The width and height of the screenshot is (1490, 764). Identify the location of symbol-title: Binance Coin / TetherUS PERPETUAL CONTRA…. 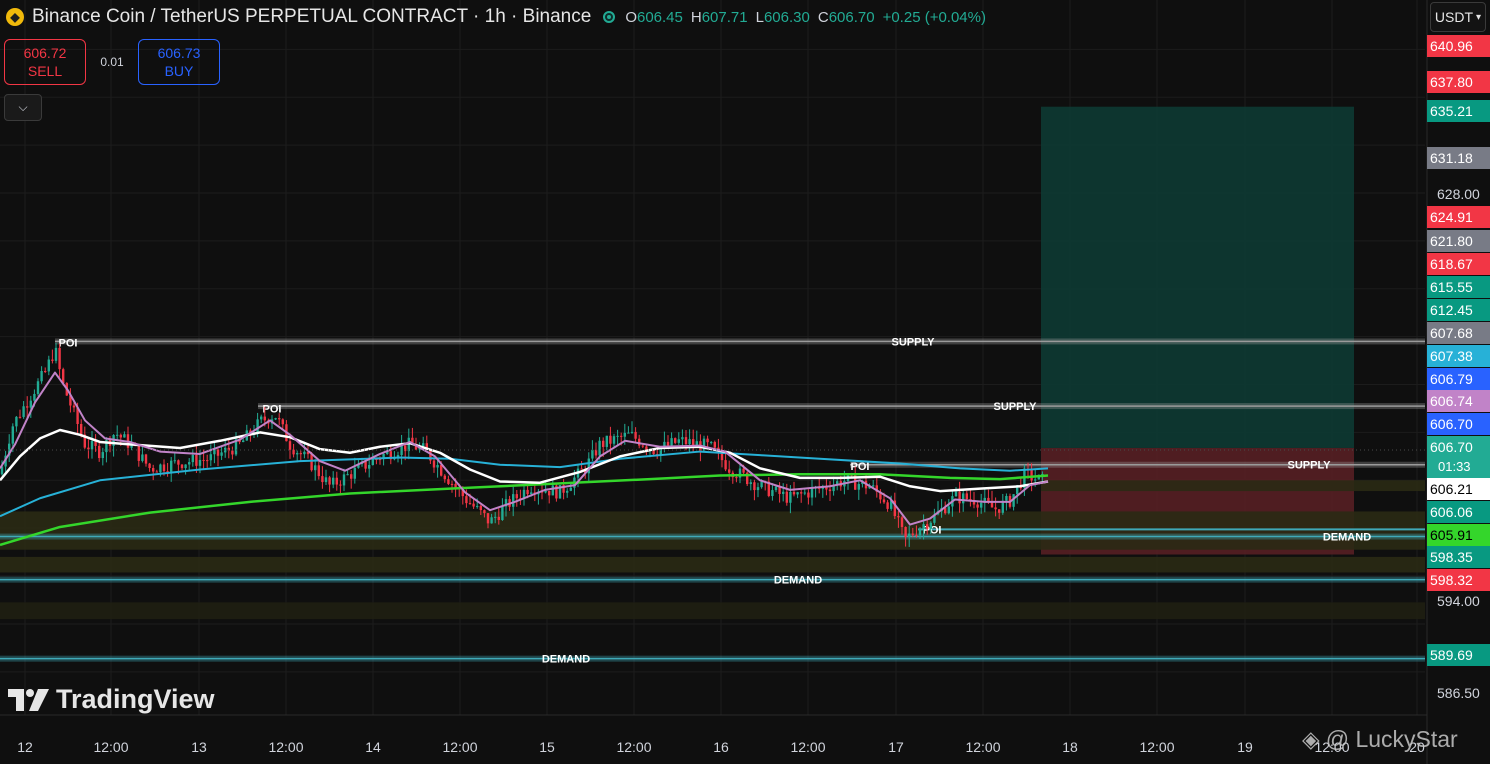
(311, 17).